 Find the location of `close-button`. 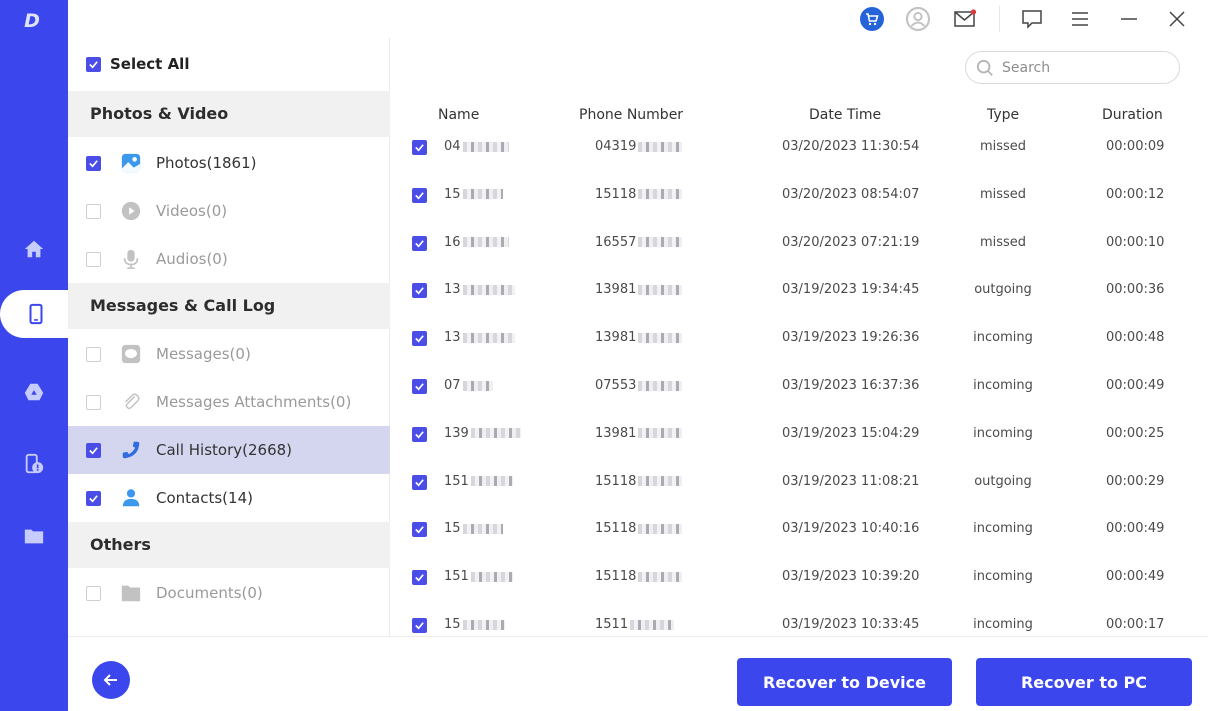

close-button is located at coordinates (1177, 19).